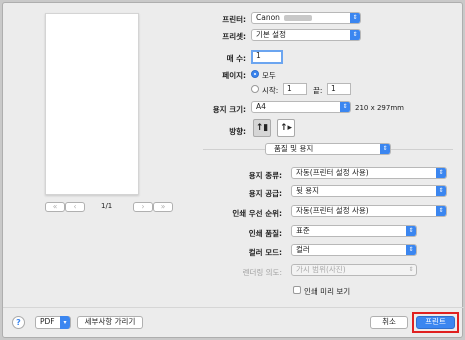 This screenshot has width=465, height=340. I want to click on rendering-intent-label: 렌더링 의도:, so click(262, 272).